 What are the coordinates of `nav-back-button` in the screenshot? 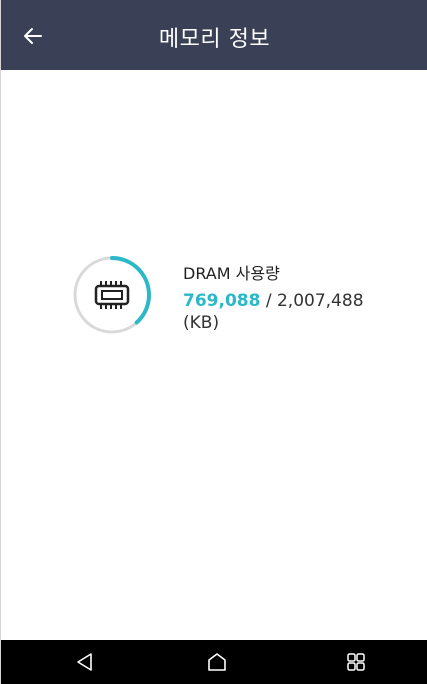 It's located at (85, 662).